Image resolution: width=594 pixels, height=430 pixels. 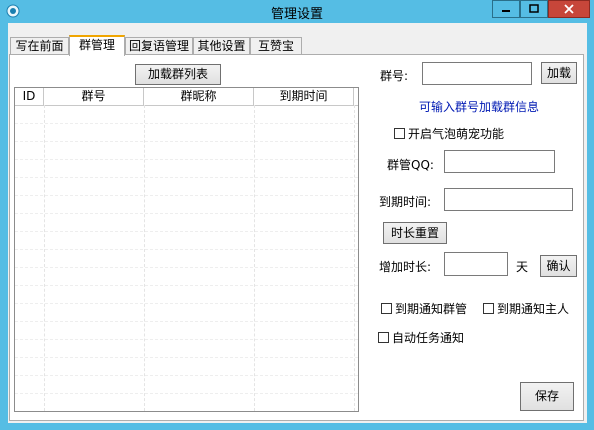 I want to click on close-button, so click(x=569, y=9).